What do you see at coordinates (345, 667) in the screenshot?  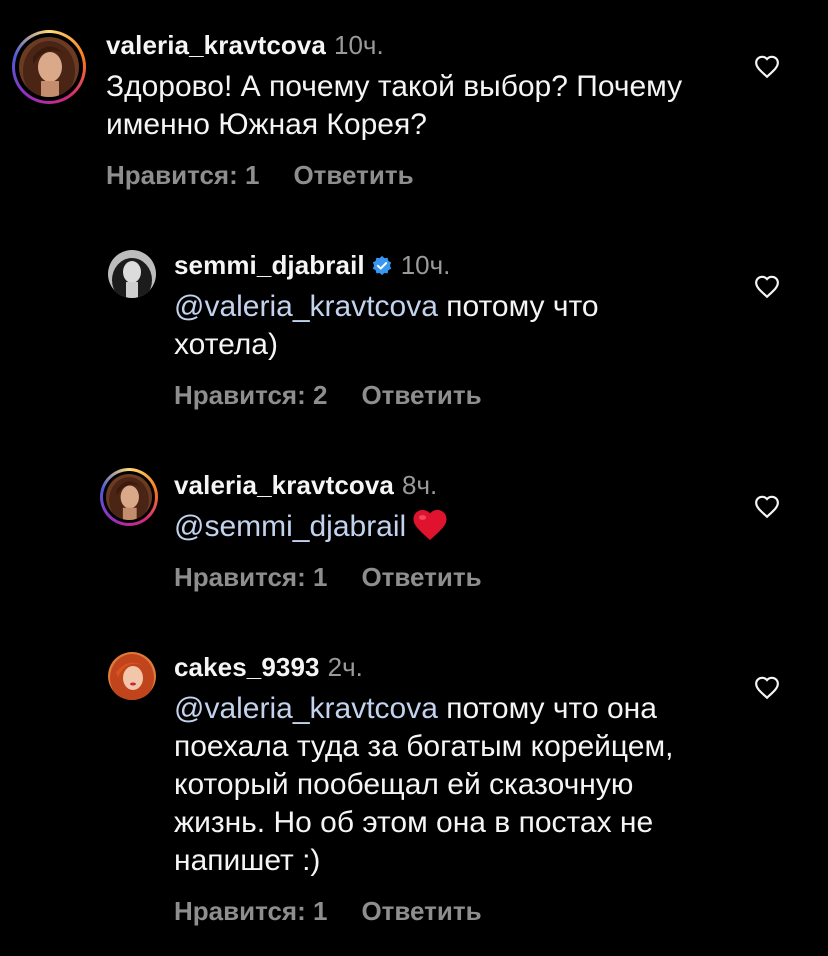 I see `comment-time: 2ч.` at bounding box center [345, 667].